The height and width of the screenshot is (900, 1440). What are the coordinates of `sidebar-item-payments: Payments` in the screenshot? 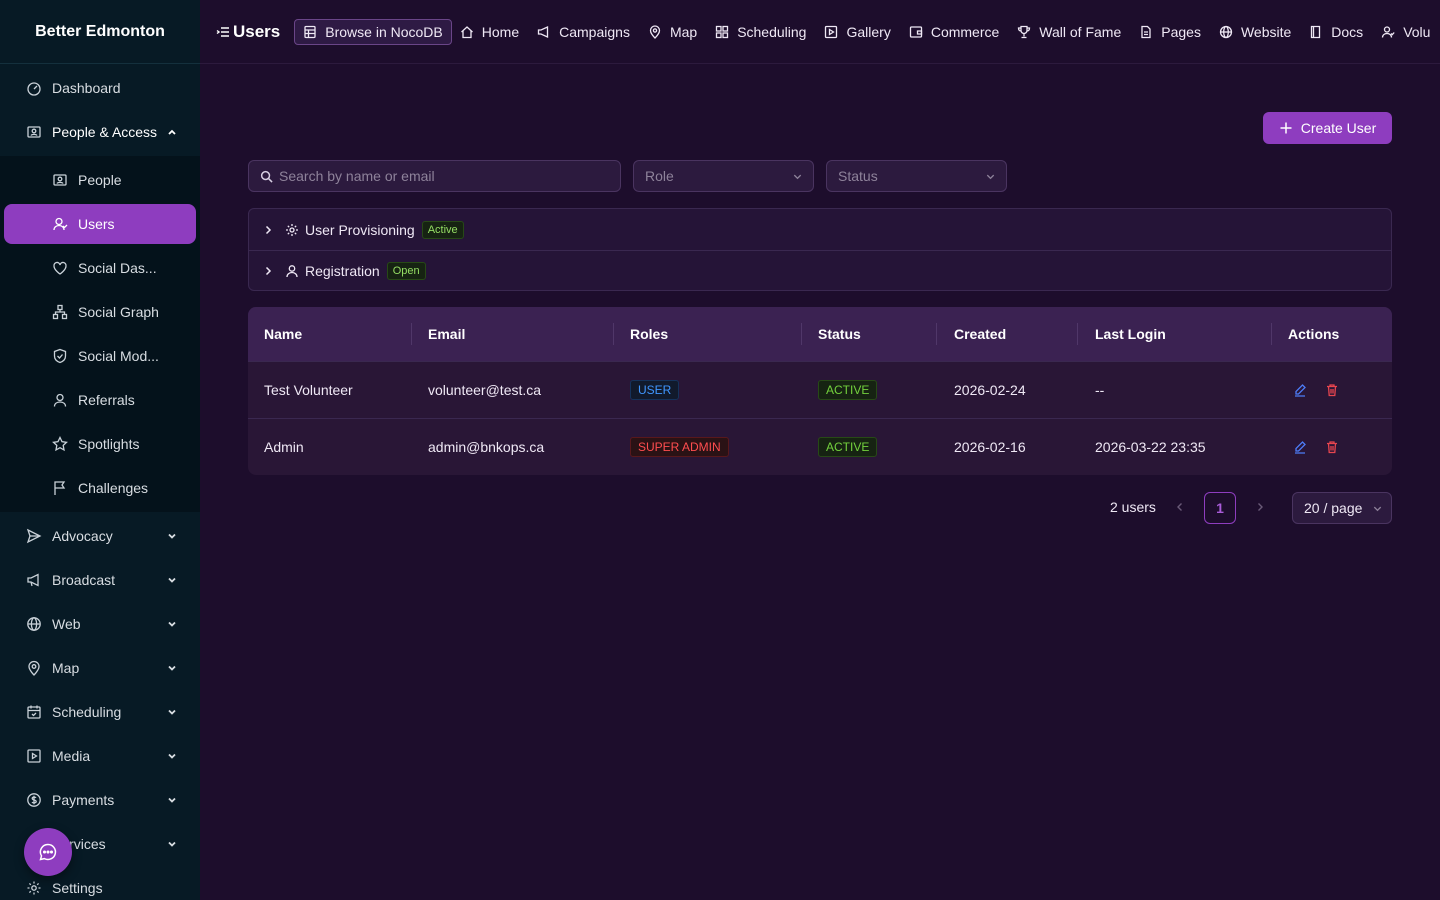 It's located at (100, 800).